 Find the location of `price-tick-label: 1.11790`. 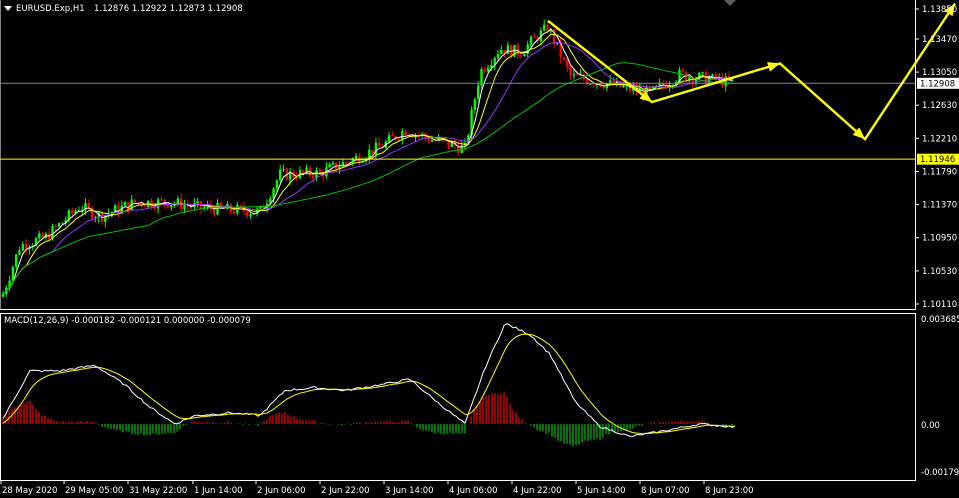

price-tick-label: 1.11790 is located at coordinates (939, 172).